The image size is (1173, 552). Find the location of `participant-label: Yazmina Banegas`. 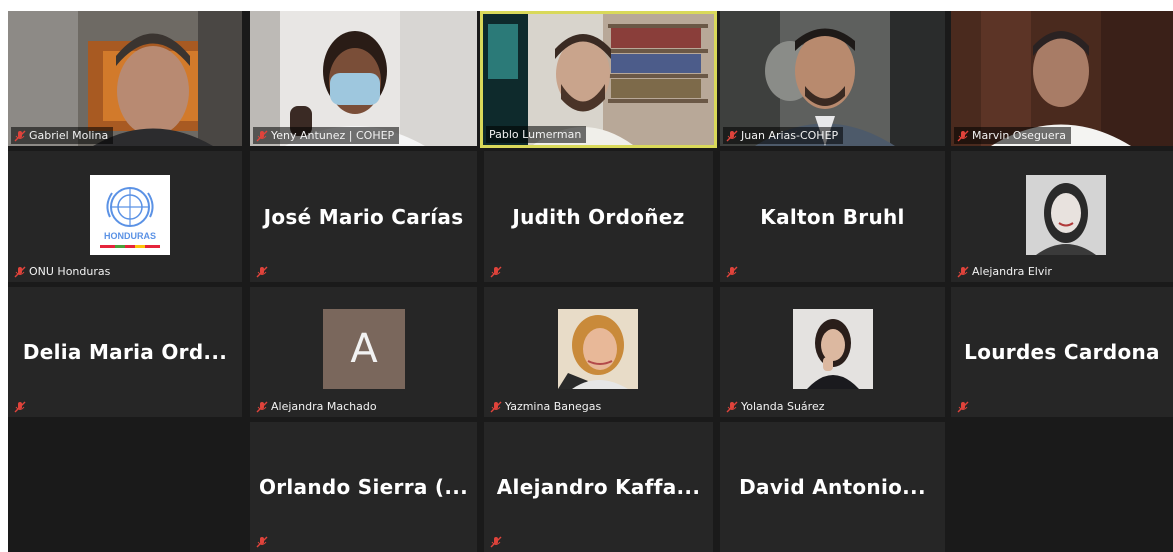

participant-label: Yazmina Banegas is located at coordinates (546, 406).